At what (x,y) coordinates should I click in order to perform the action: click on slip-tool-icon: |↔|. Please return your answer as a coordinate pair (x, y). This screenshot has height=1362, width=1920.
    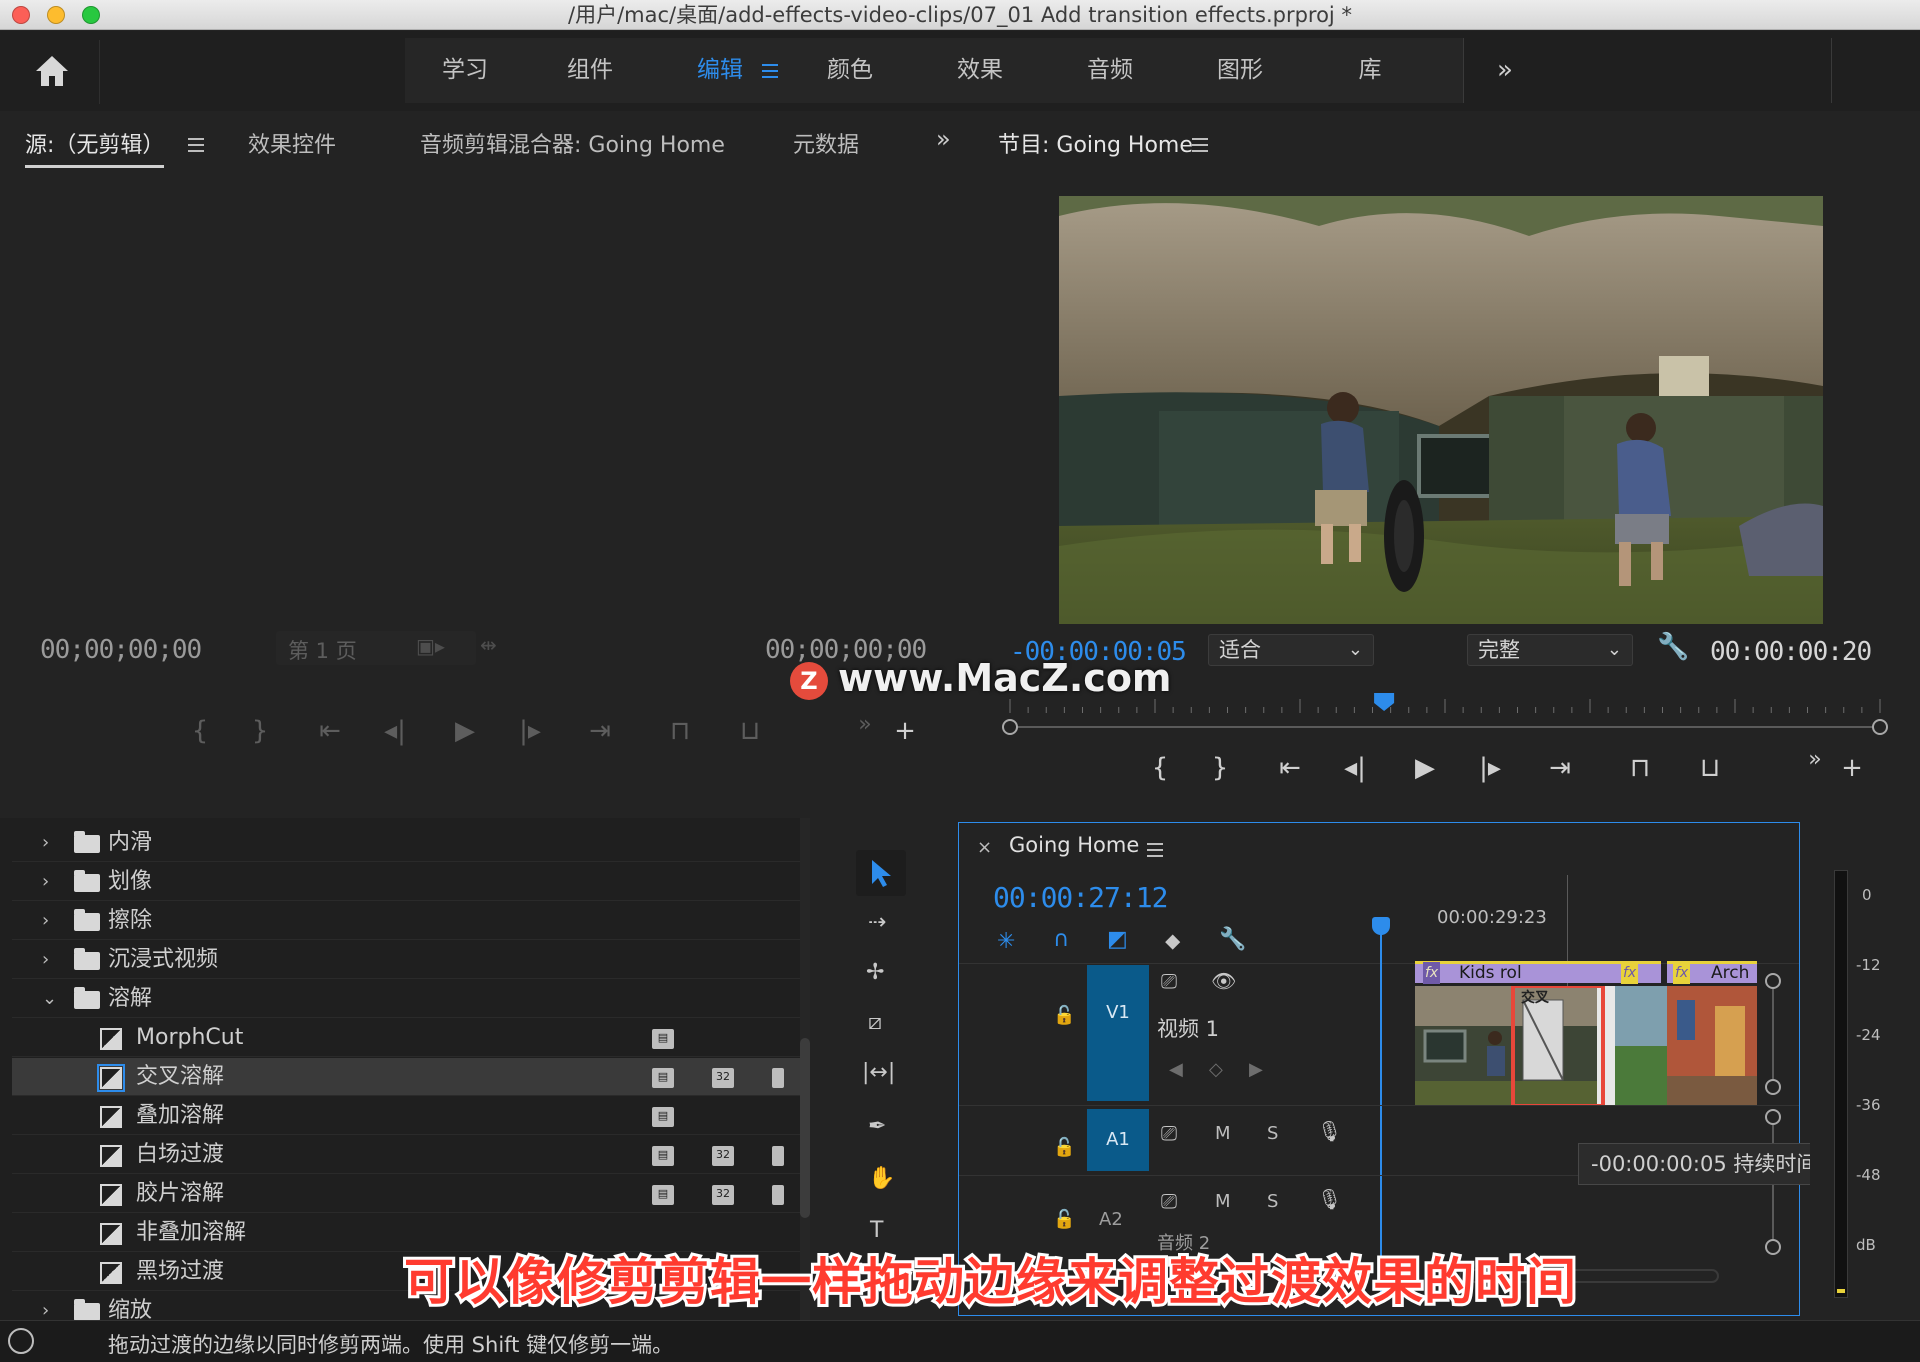
    Looking at the image, I should click on (878, 1072).